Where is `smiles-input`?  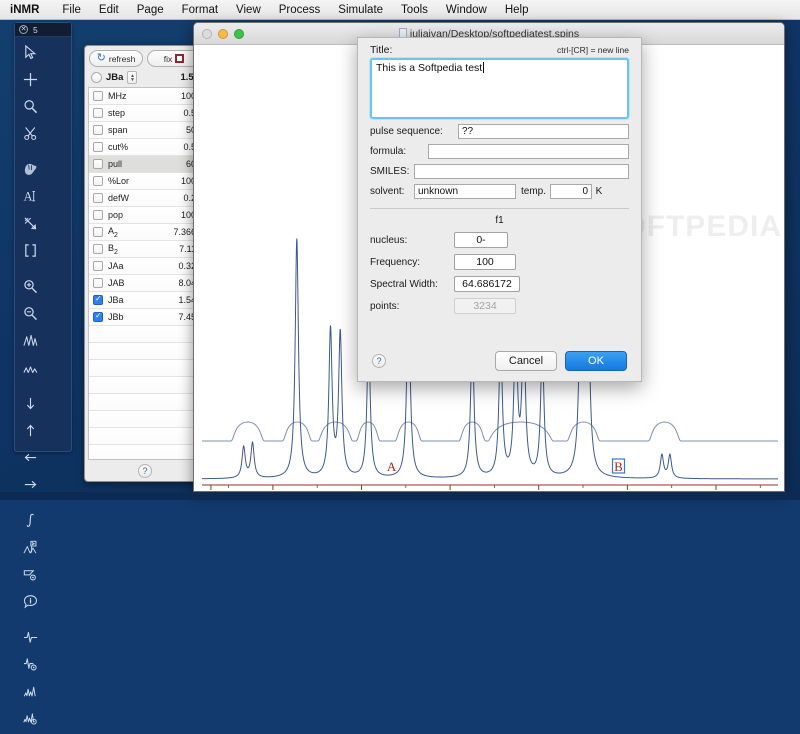
smiles-input is located at coordinates (521, 171).